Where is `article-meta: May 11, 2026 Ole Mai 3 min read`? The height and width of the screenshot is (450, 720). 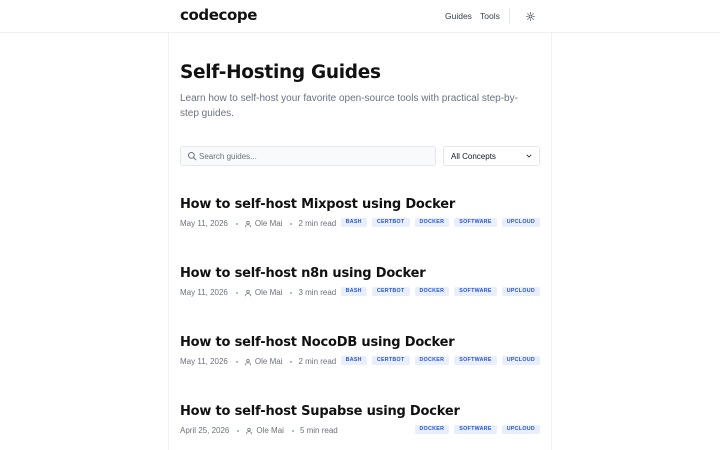
article-meta: May 11, 2026 Ole Mai 3 min read is located at coordinates (258, 292).